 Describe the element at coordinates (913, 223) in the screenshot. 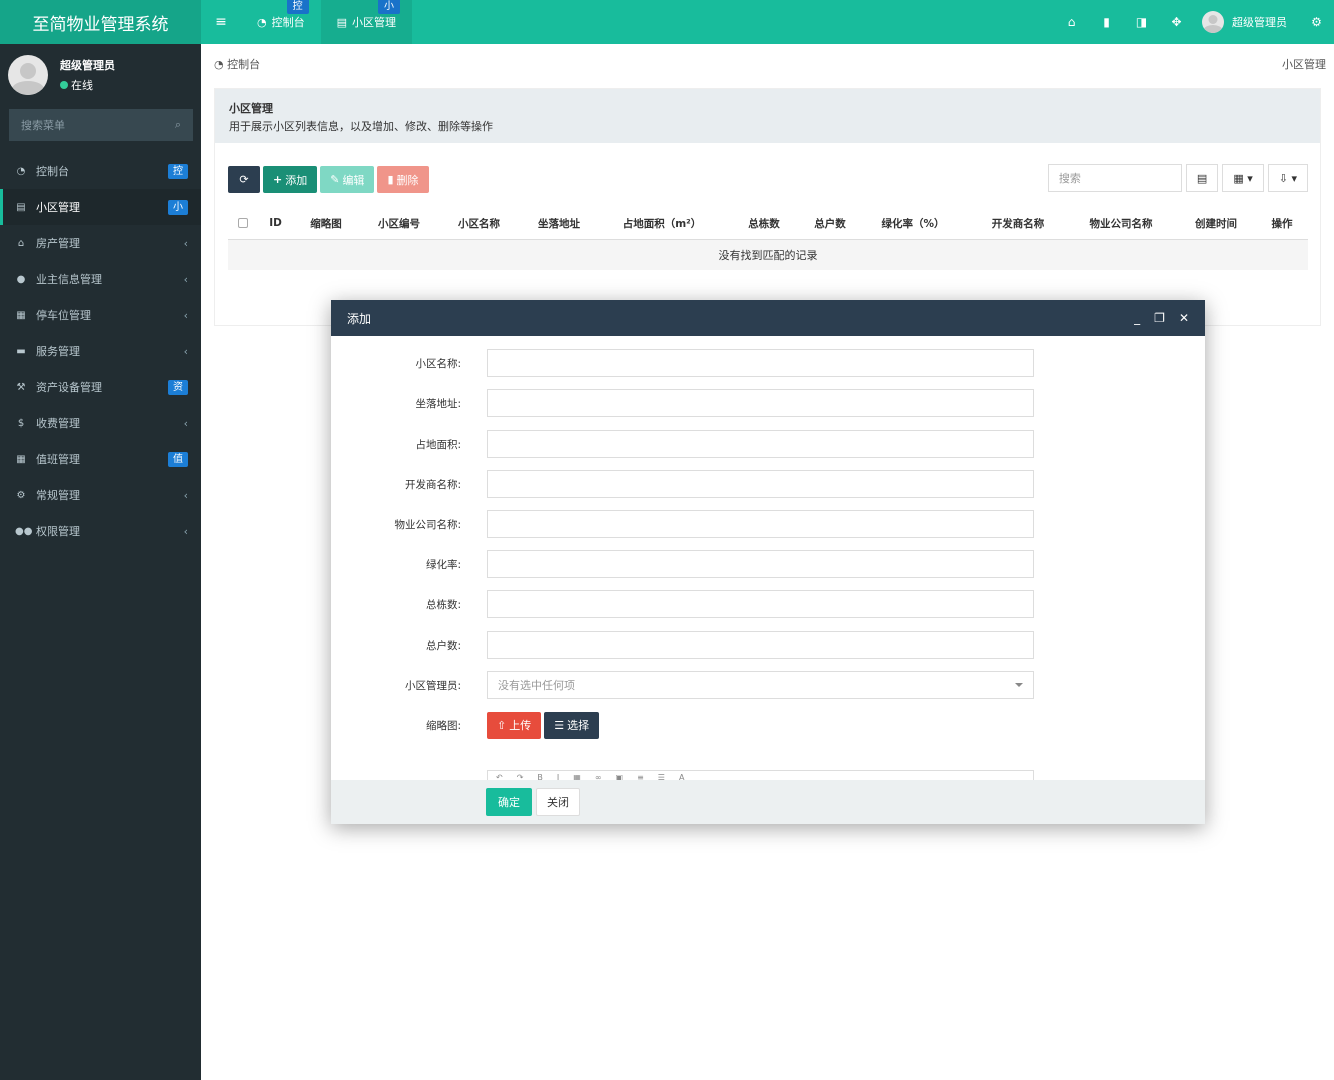

I see `col-green-rate: 绿化率（%）` at that location.